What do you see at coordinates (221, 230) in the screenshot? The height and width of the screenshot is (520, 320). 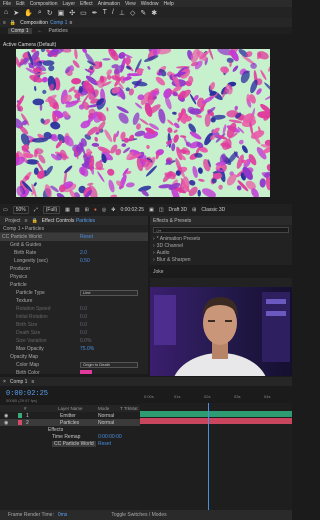 I see `effects-search-input: Q▾` at bounding box center [221, 230].